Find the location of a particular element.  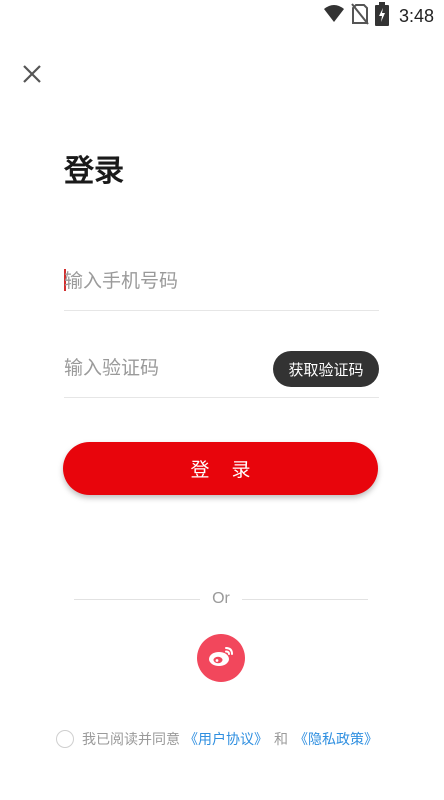

user-agreement-link: 《用户协议》 is located at coordinates (226, 739).